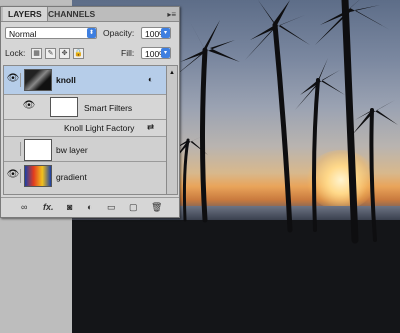 The width and height of the screenshot is (400, 333). What do you see at coordinates (48, 207) in the screenshot?
I see `fx-icon: fx.` at bounding box center [48, 207].